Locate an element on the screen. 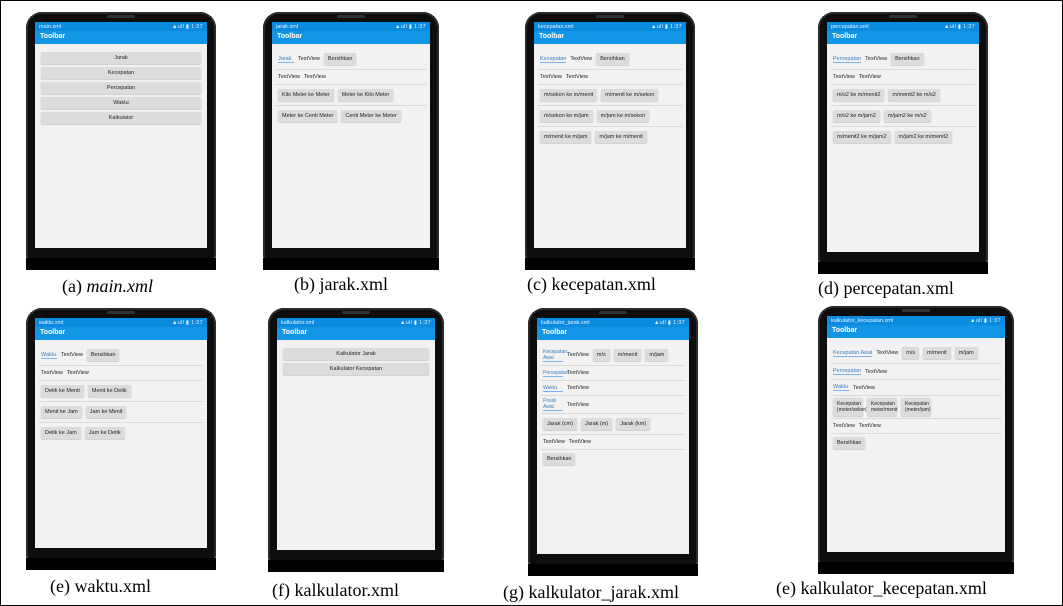  caption-c: (c) kecepatan.xml is located at coordinates (591, 284).